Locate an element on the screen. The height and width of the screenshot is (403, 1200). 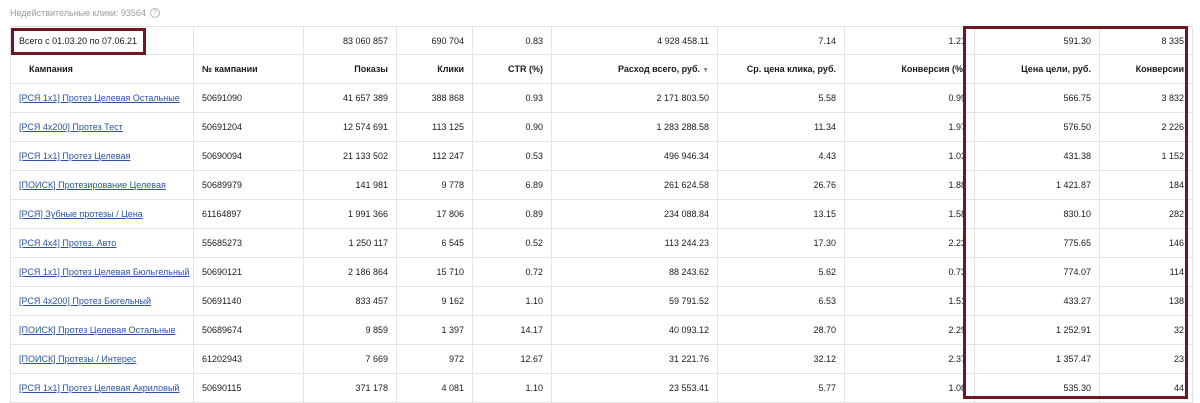
column-header-campaign: Кампания is located at coordinates (102, 69).